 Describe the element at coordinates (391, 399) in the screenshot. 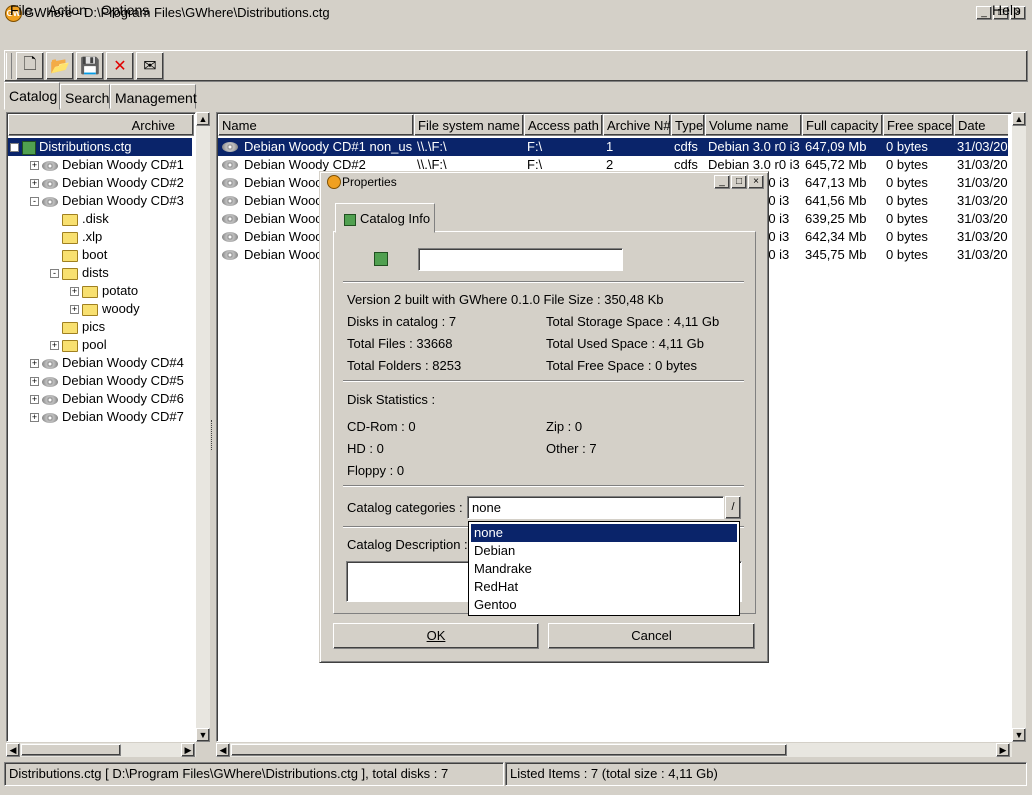

I see `disk-stats-heading: Disk Statistics :` at that location.